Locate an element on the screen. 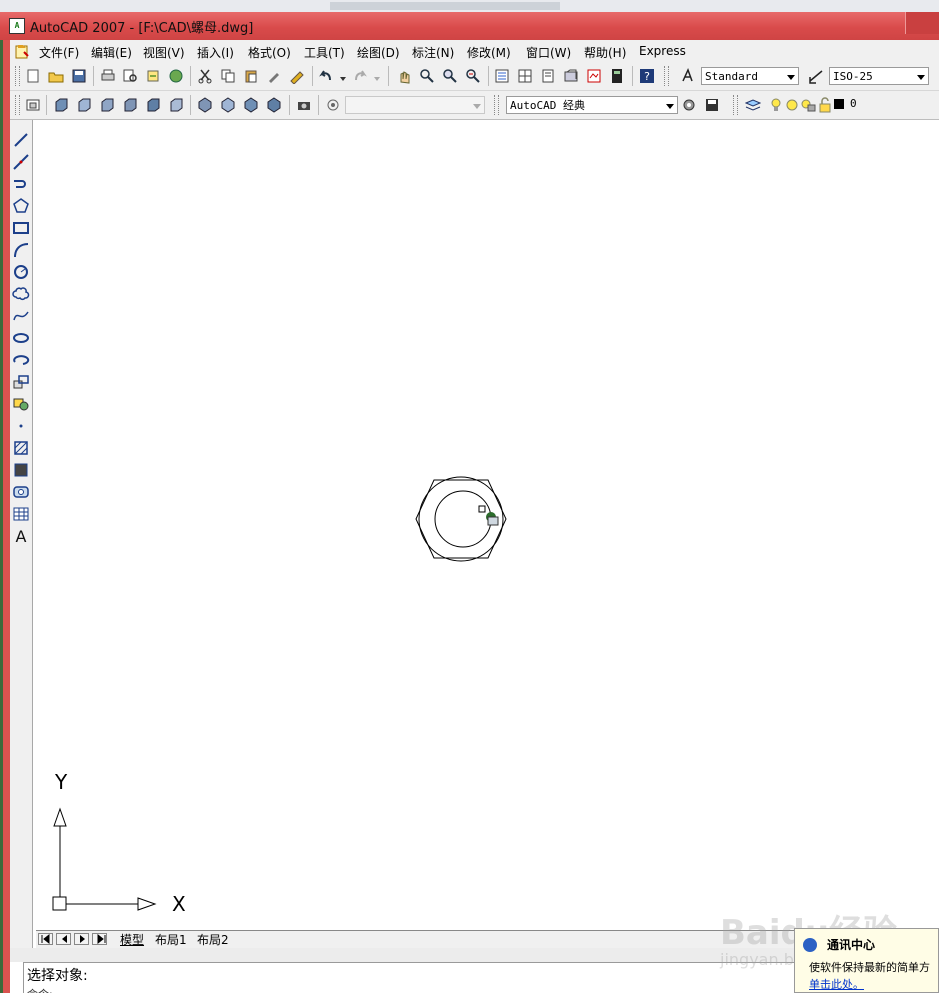  menu-draw: 绘图(D) is located at coordinates (378, 52).